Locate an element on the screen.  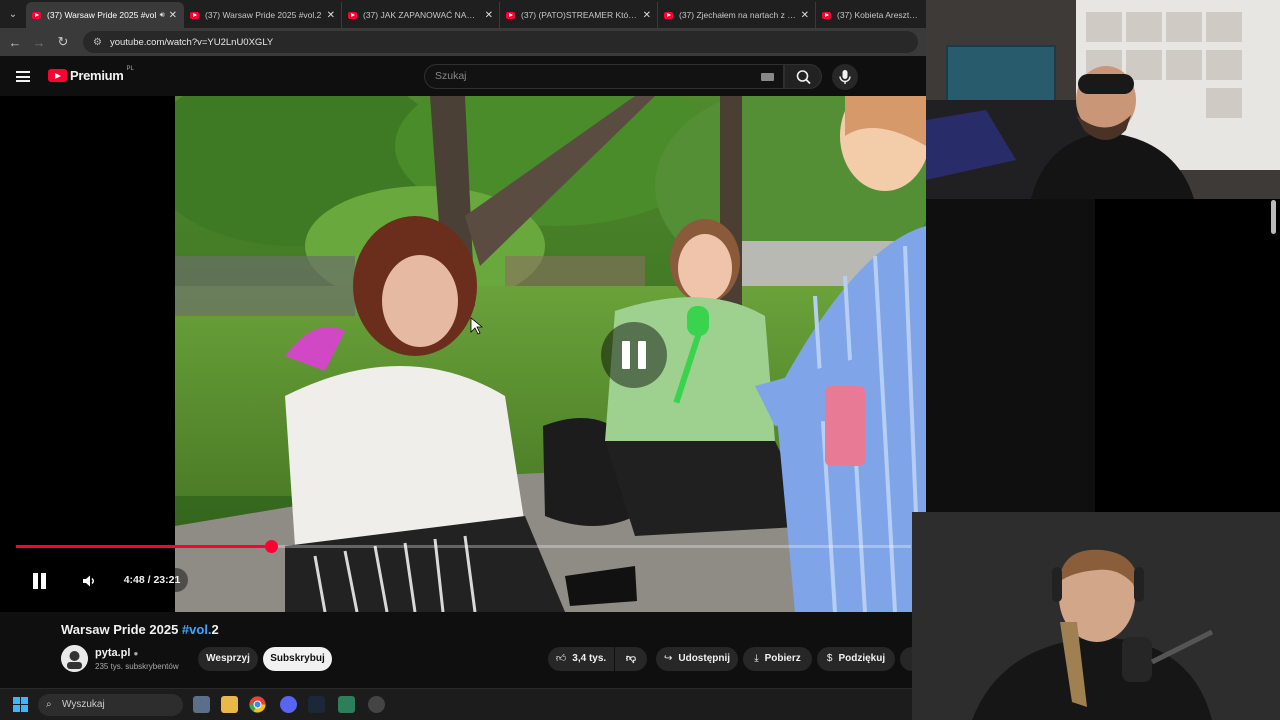
time-display: 4:48 / 23:21 is located at coordinates (152, 580).